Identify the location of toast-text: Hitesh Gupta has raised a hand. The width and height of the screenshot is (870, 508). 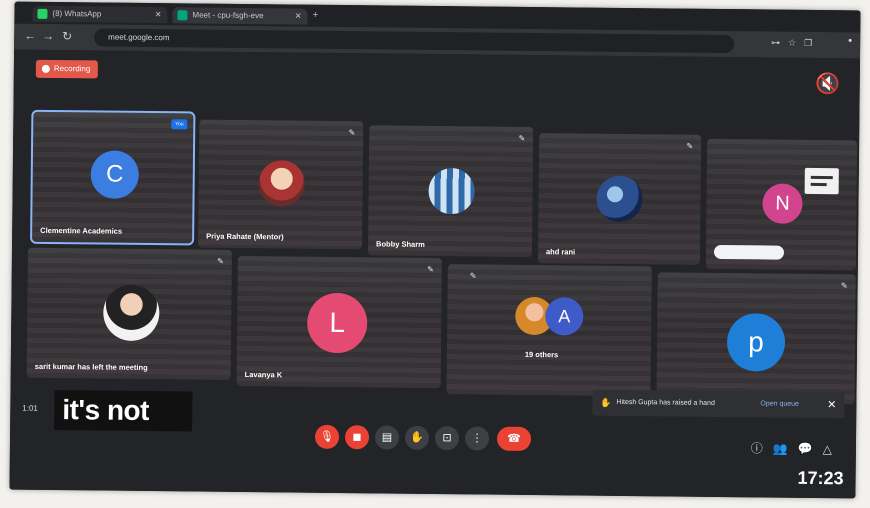
(665, 402).